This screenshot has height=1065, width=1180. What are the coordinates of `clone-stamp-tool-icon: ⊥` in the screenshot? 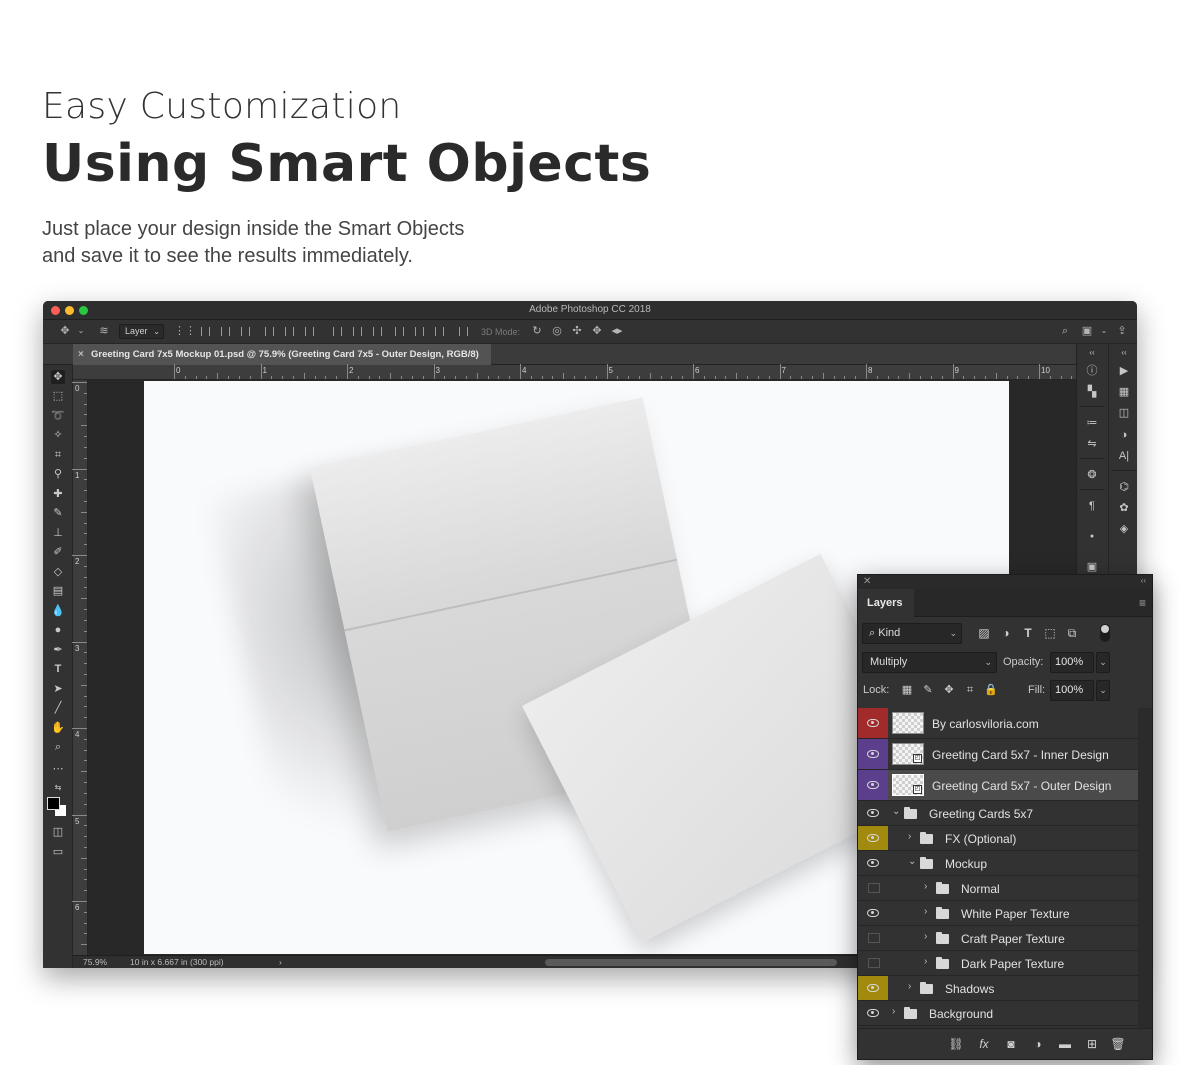 It's located at (58, 533).